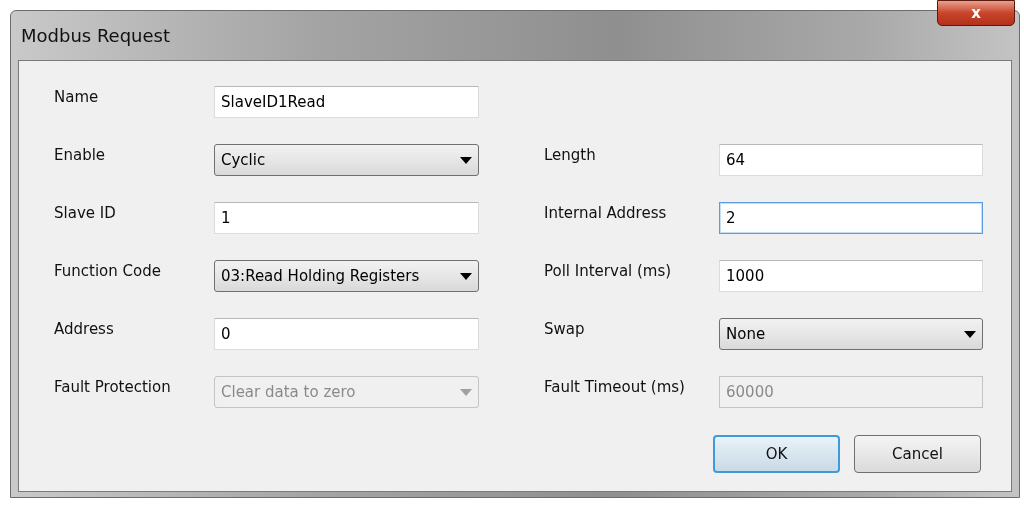  I want to click on dropdown: 03:Read Holding Registers, so click(346, 276).